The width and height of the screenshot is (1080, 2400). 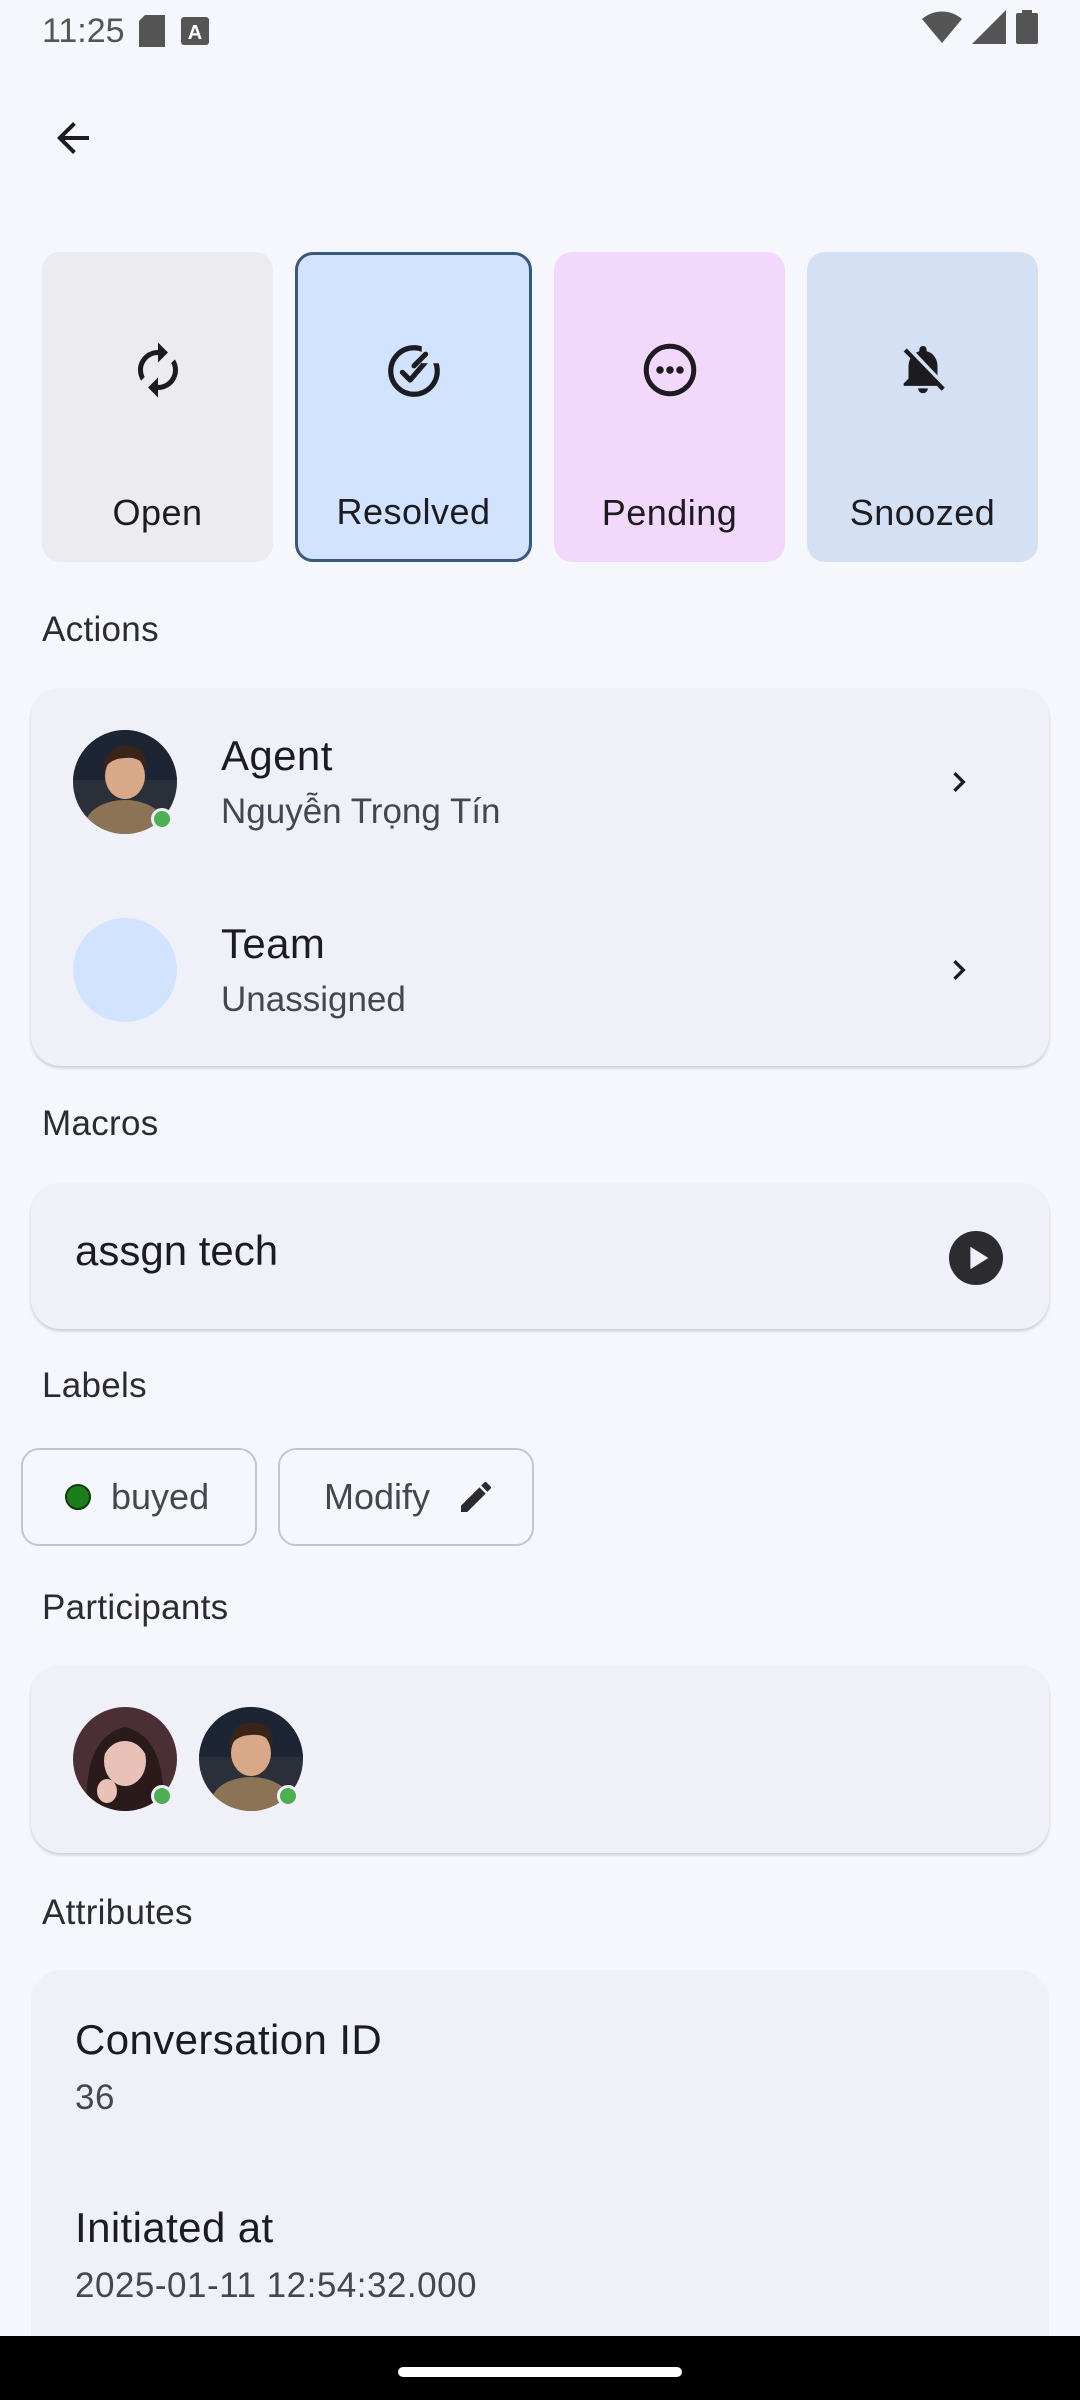 I want to click on status-time: 11:25, so click(x=83, y=30).